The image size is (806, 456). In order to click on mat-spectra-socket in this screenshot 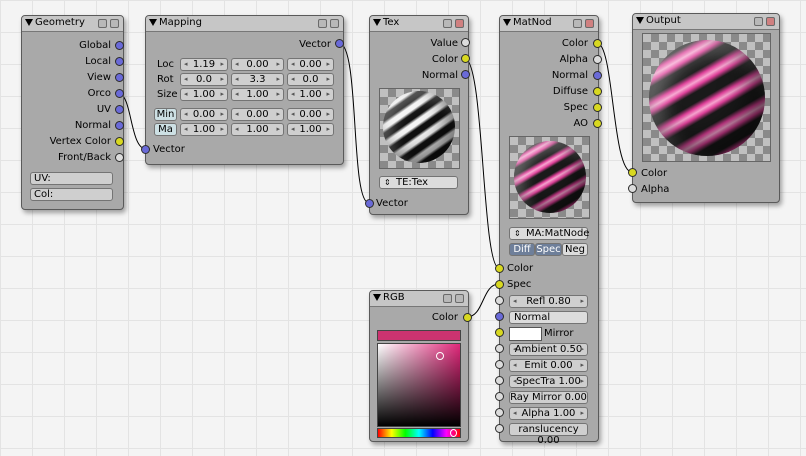, I will do `click(499, 380)`.